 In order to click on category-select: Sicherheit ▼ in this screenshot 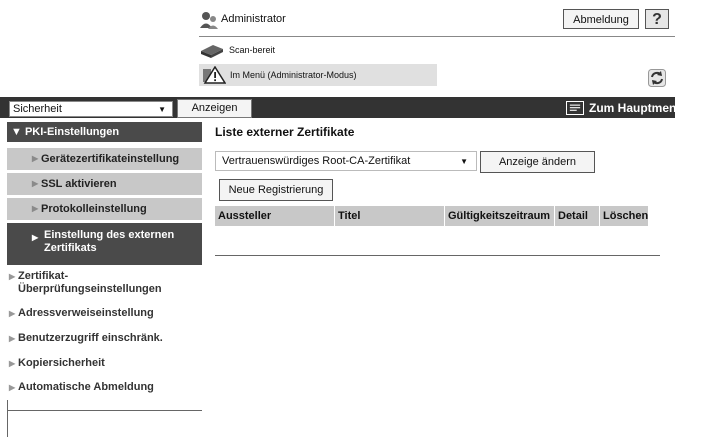, I will do `click(91, 109)`.